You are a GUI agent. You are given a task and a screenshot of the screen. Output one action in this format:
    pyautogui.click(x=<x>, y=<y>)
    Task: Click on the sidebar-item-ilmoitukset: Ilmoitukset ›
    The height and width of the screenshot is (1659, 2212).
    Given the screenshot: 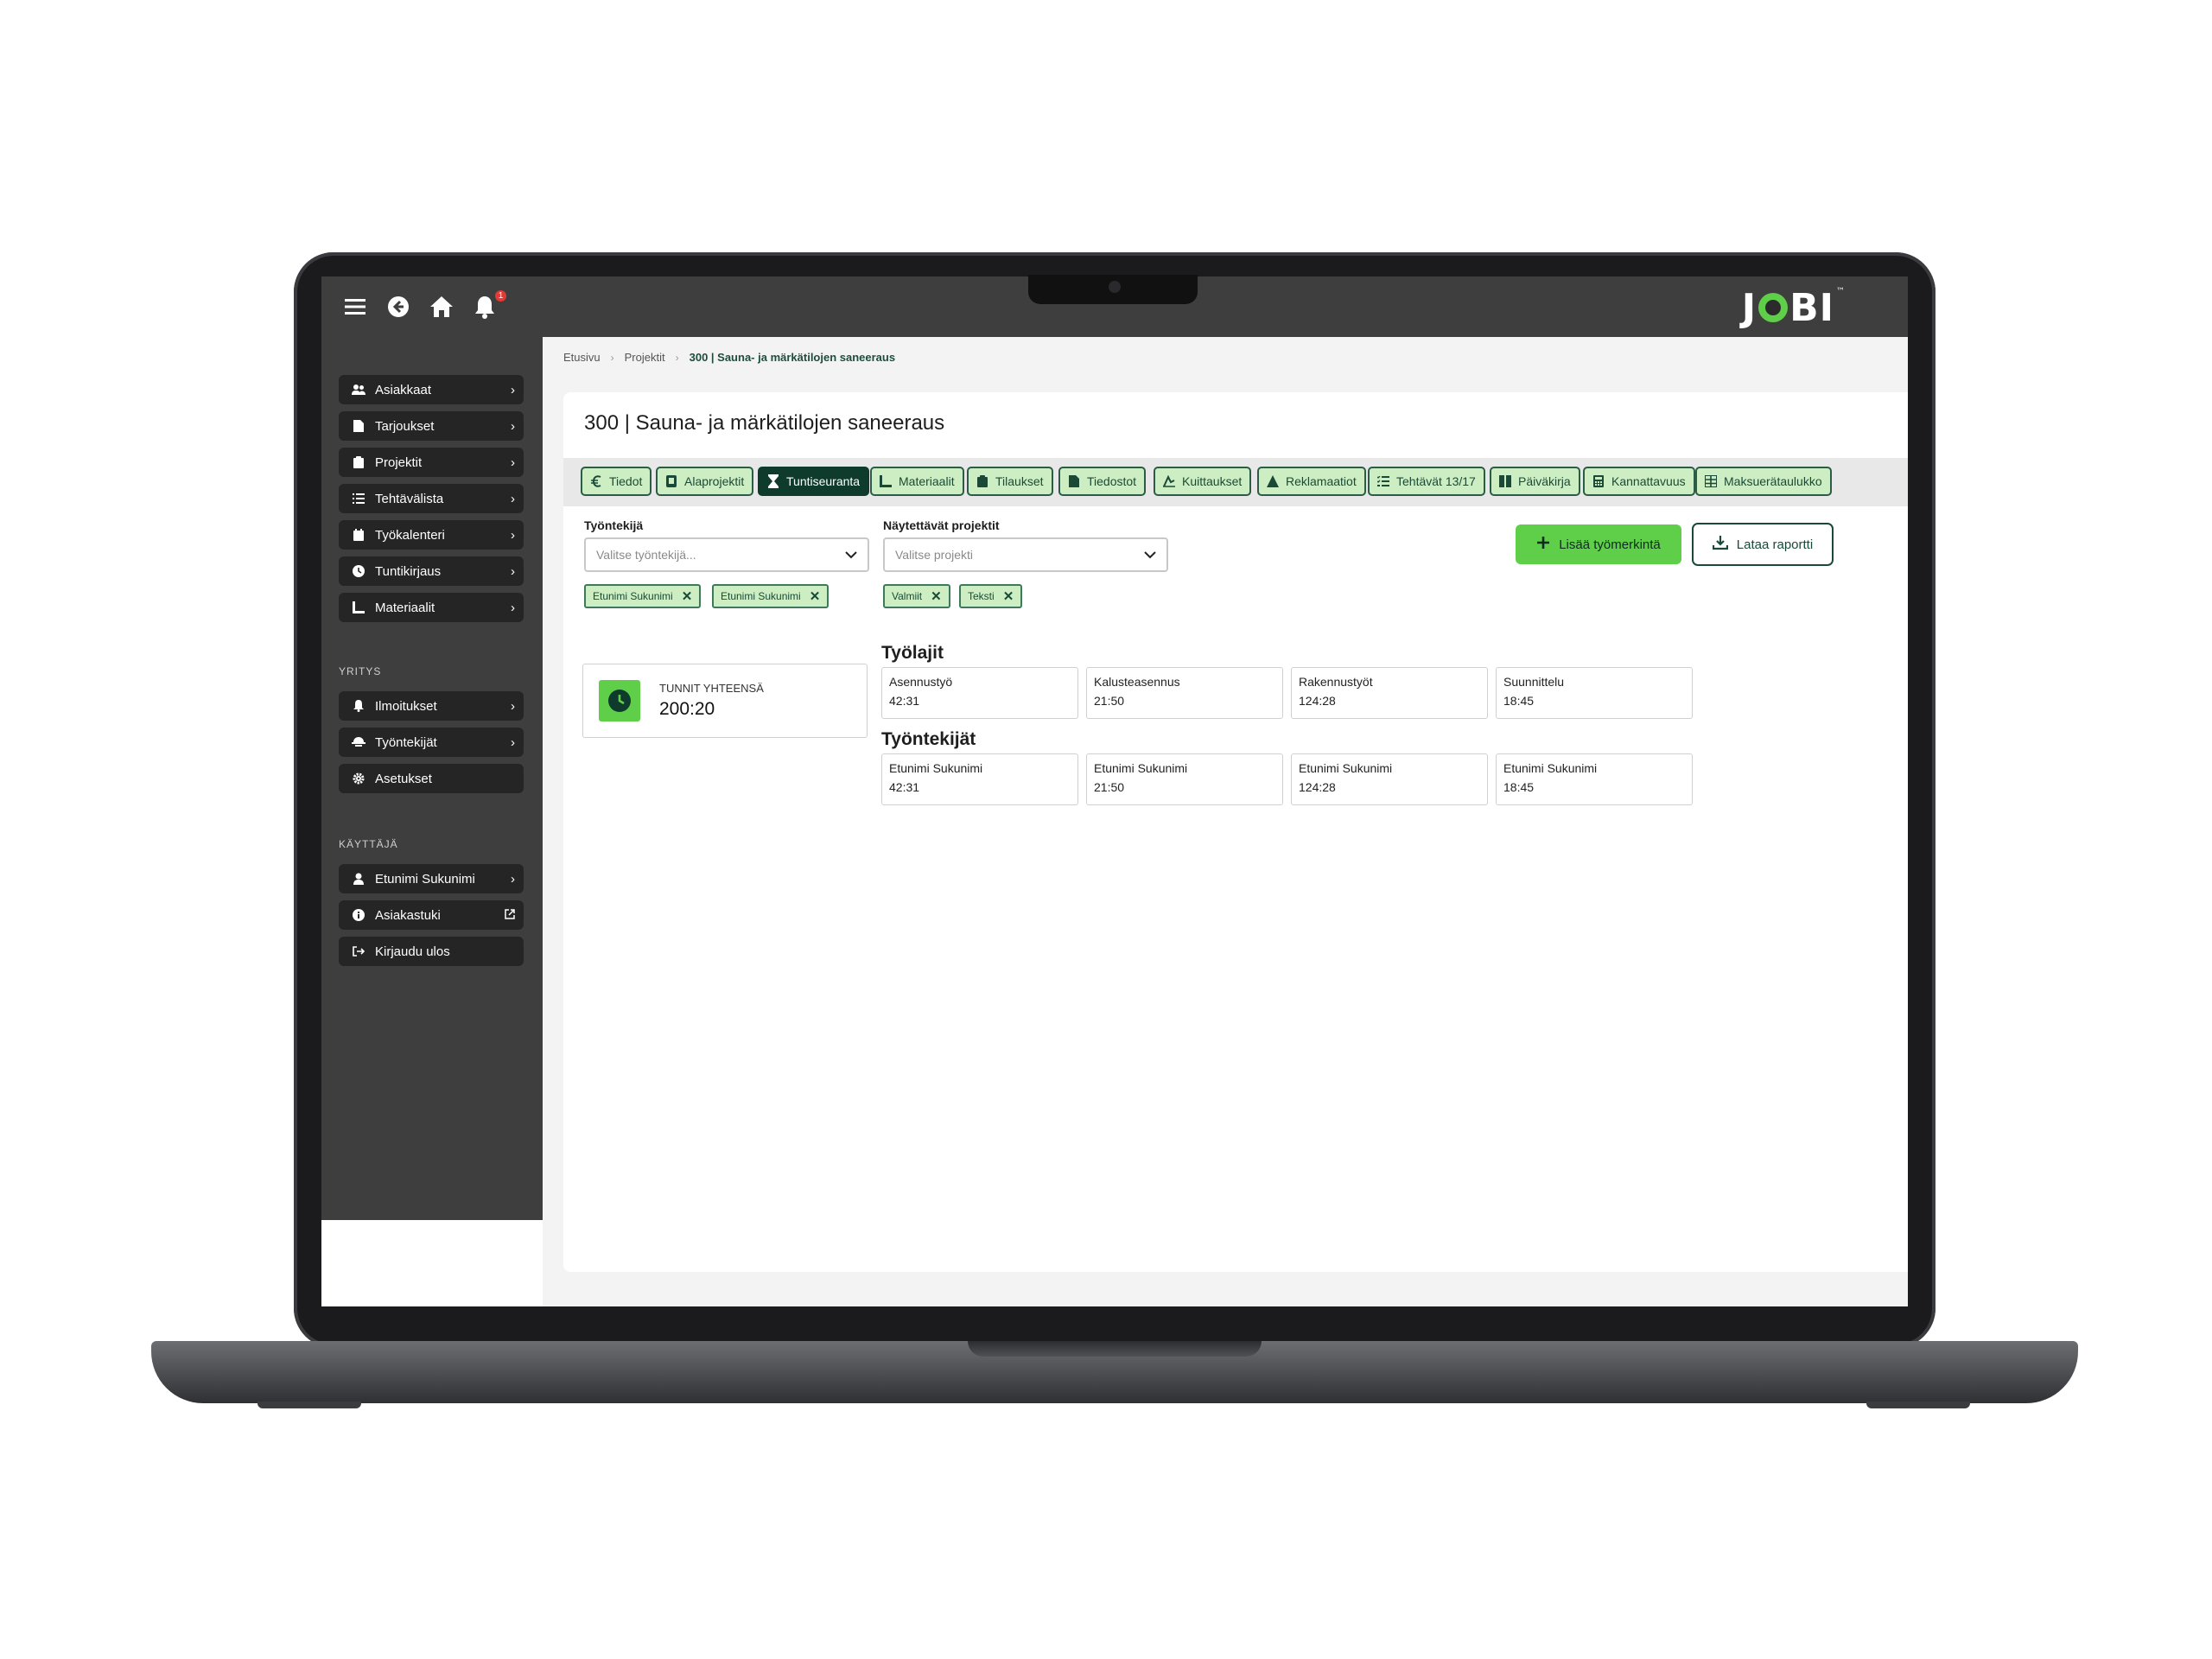 What is the action you would take?
    pyautogui.click(x=431, y=706)
    